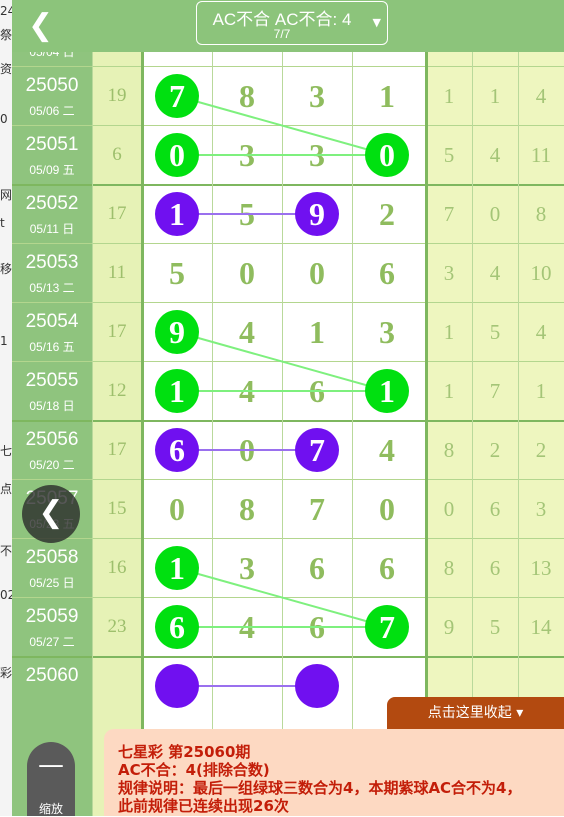 Image resolution: width=564 pixels, height=817 pixels. Describe the element at coordinates (6, 489) in the screenshot. I see `strip-fragment: 点` at that location.